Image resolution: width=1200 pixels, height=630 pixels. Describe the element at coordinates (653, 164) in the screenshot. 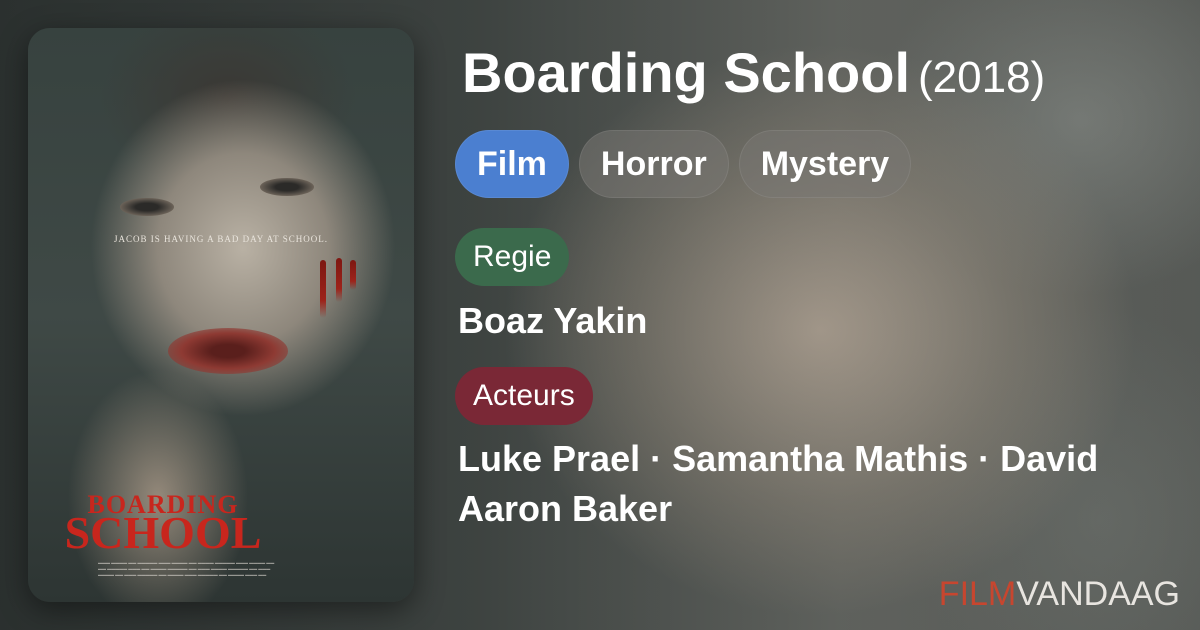

I see `genre-chip-horror: Horror` at that location.